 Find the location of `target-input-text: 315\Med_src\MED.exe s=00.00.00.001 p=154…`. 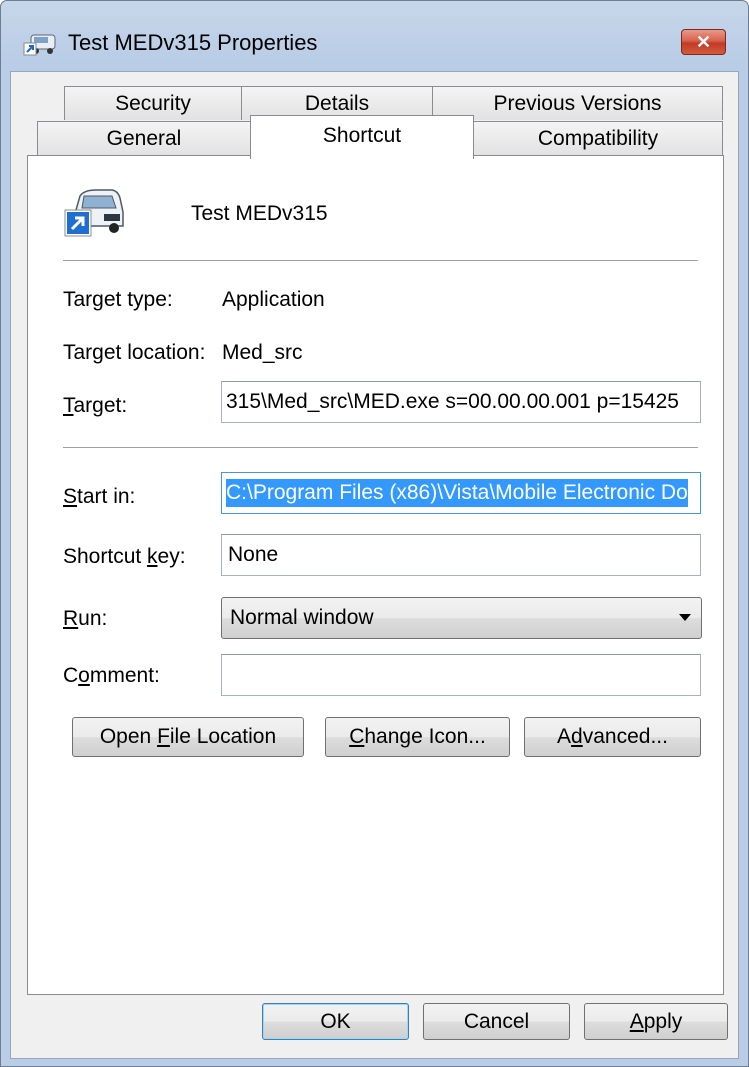

target-input-text: 315\Med_src\MED.exe s=00.00.00.001 p=154… is located at coordinates (452, 401).